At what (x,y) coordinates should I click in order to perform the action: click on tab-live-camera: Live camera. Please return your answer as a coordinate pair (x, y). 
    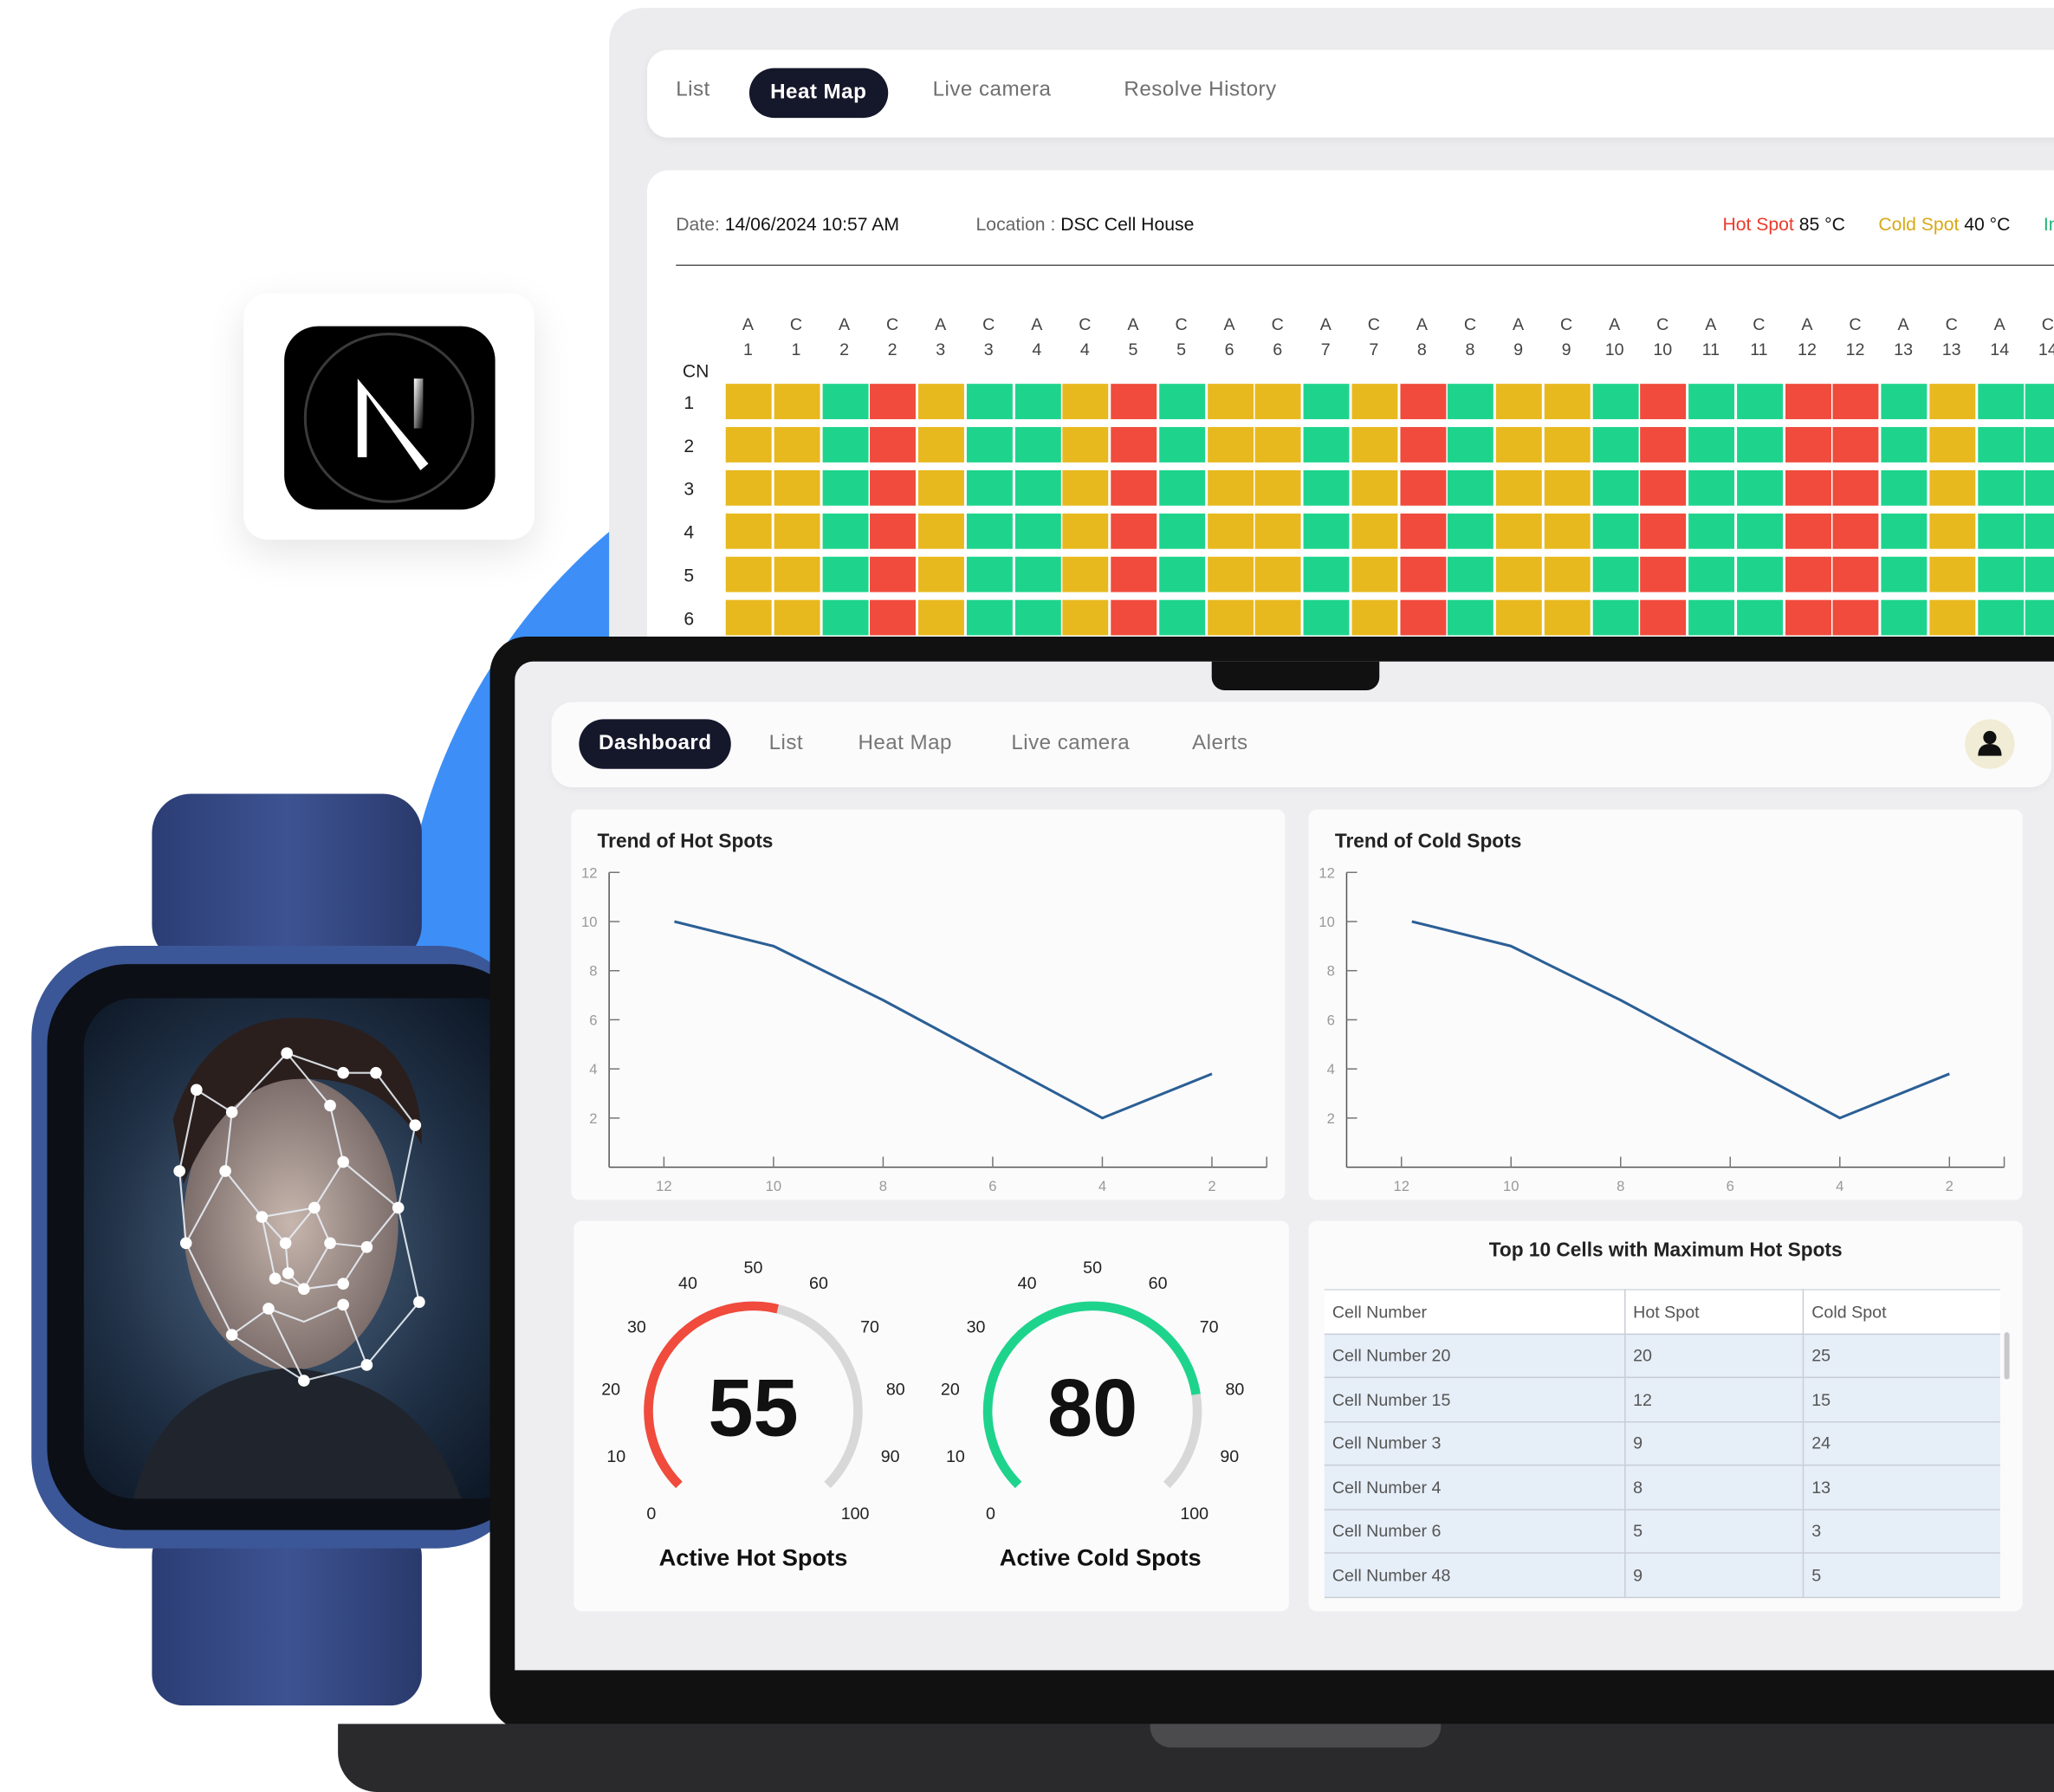
    Looking at the image, I should click on (993, 90).